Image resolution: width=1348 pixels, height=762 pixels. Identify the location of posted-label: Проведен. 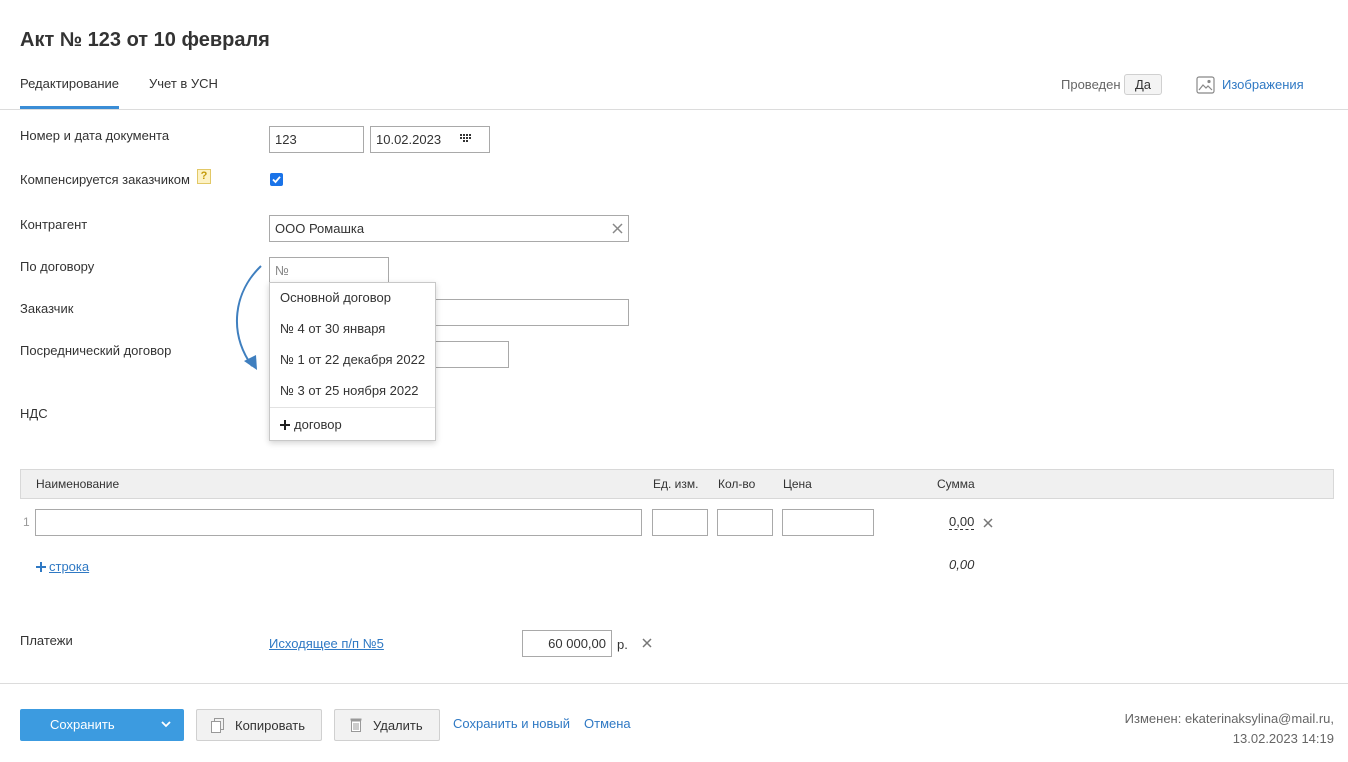
(1091, 84).